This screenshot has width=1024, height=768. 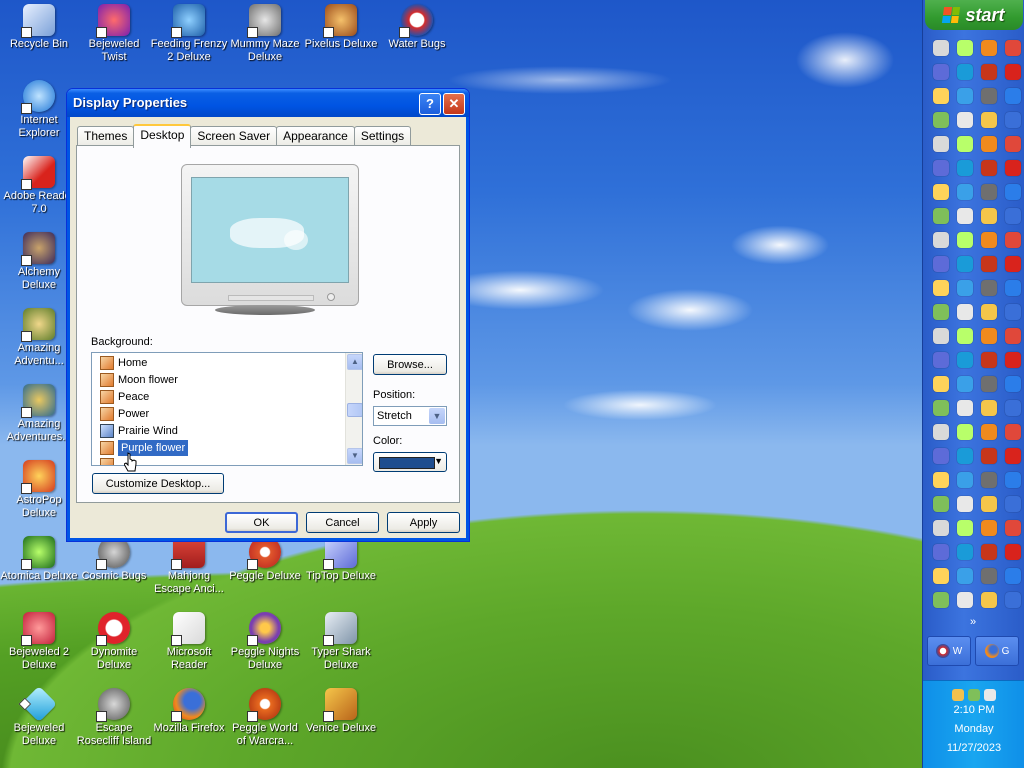 What do you see at coordinates (39, 642) in the screenshot?
I see `desktop-icon-bejeweled-2: Bejeweled 2 Deluxe` at bounding box center [39, 642].